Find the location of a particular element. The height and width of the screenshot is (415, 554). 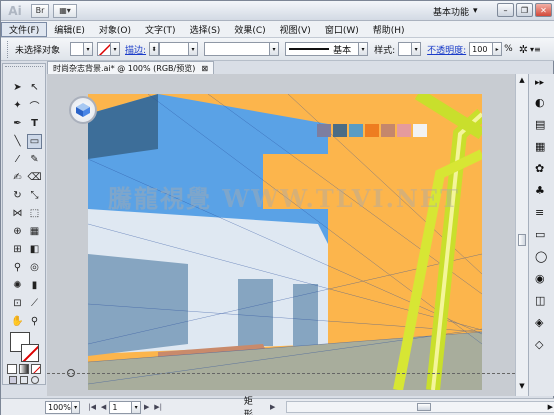

menu-effect: 效果(C) is located at coordinates (249, 29).